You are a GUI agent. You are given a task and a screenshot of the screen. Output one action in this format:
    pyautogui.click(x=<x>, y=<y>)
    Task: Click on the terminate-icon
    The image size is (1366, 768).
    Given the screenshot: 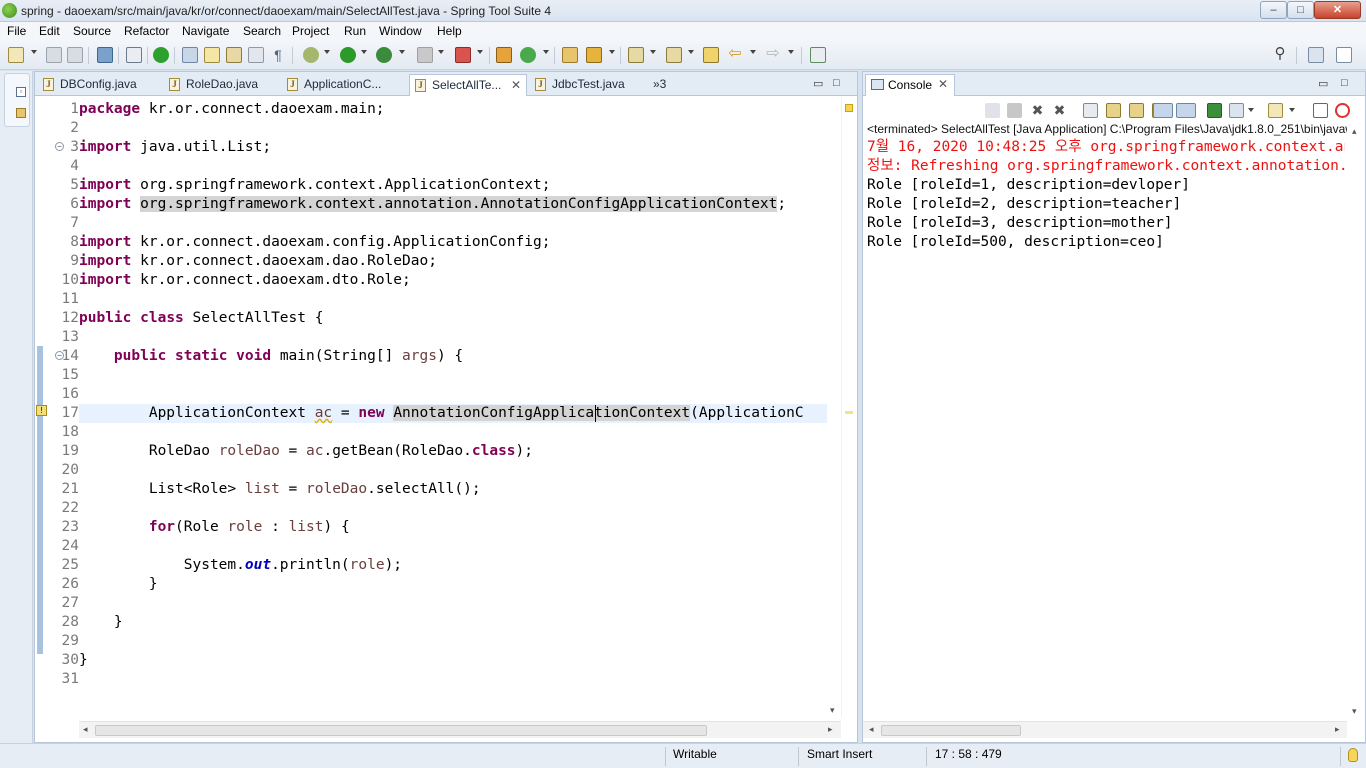 What is the action you would take?
    pyautogui.click(x=1014, y=110)
    